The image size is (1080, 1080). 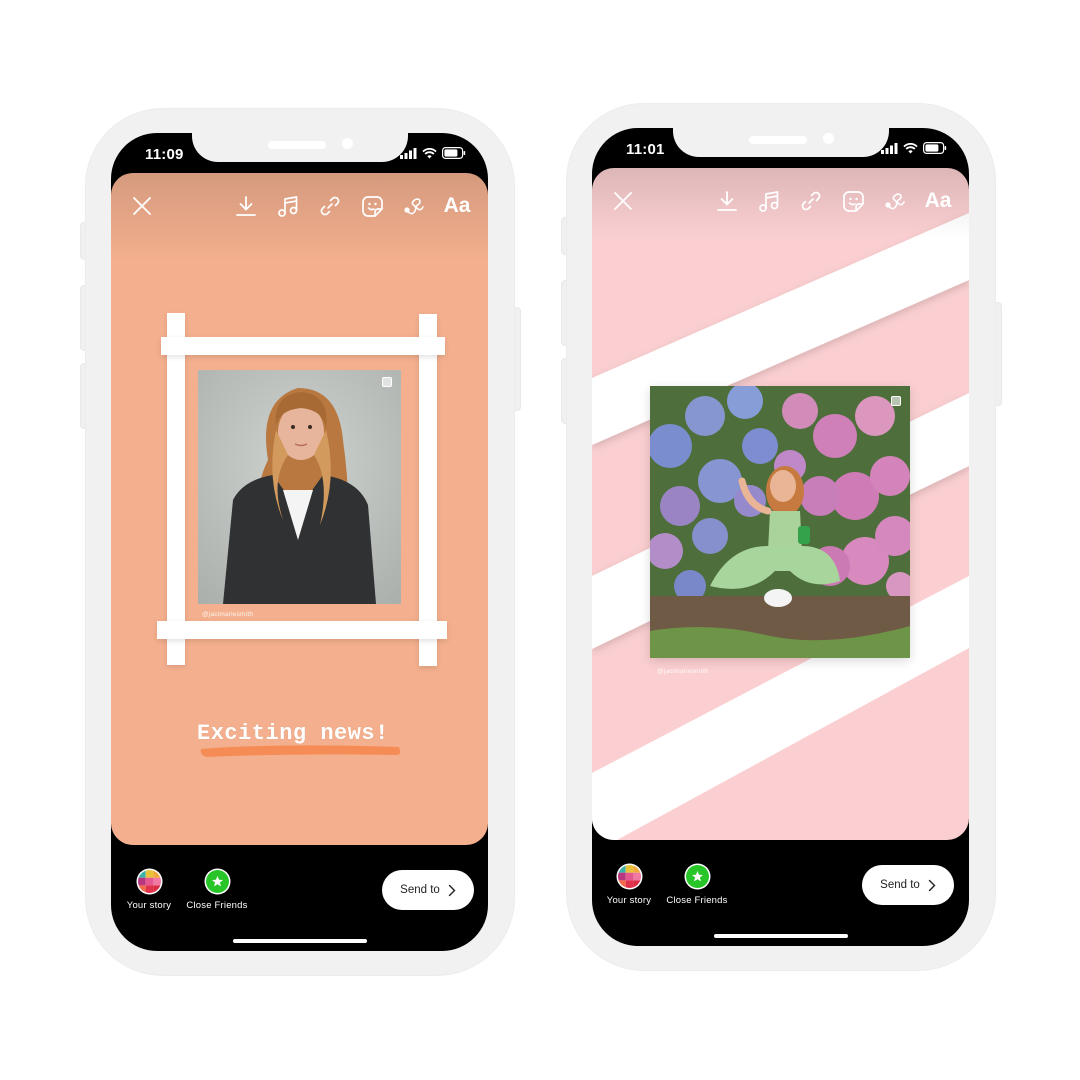 What do you see at coordinates (645, 149) in the screenshot?
I see `status-time: 11:01` at bounding box center [645, 149].